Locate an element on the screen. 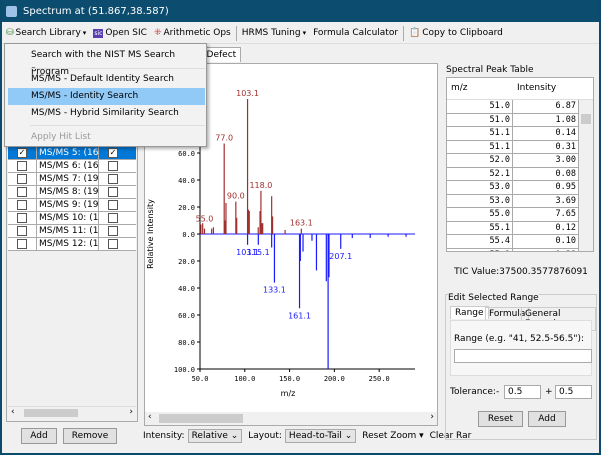 The image size is (601, 455). peak-label: 103.1 is located at coordinates (247, 93).